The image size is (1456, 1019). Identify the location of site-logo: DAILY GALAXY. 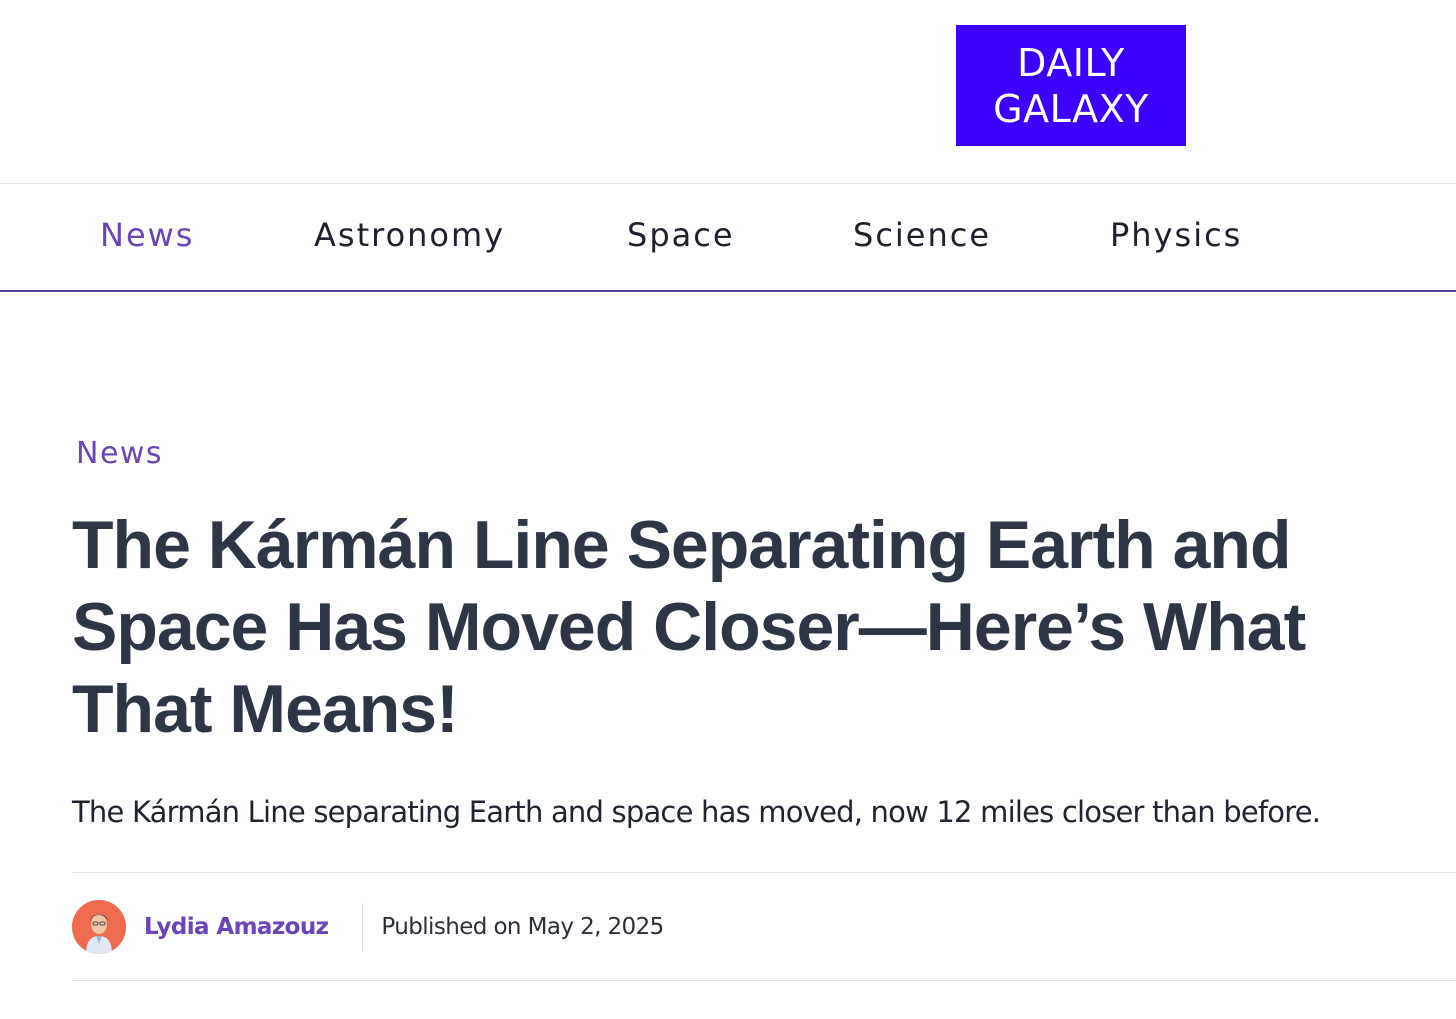
(1071, 85).